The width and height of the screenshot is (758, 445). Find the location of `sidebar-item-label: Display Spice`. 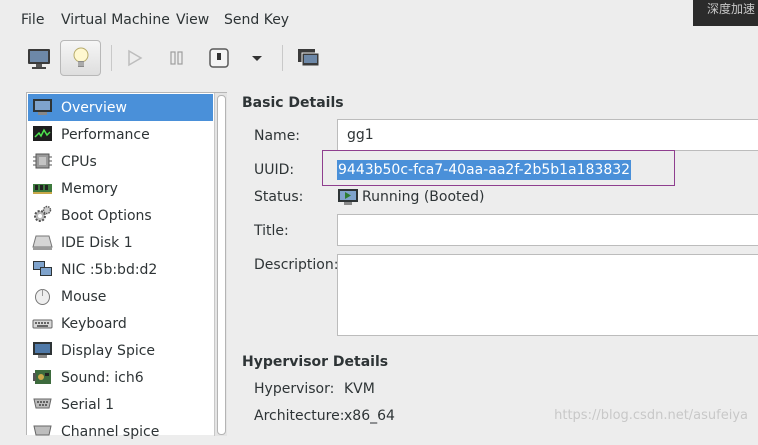

sidebar-item-label: Display Spice is located at coordinates (108, 351).